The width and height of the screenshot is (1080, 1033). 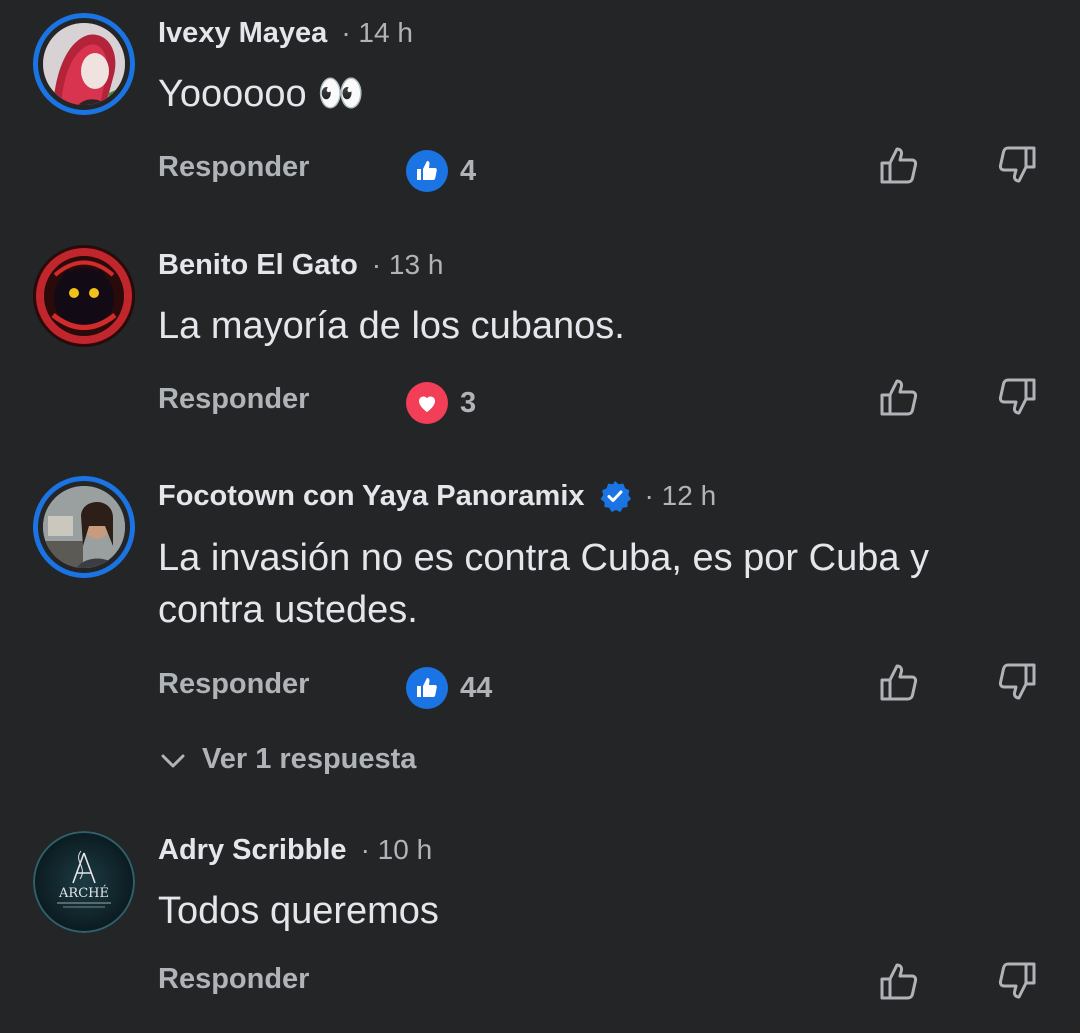 I want to click on reaction-summary: 44, so click(x=449, y=688).